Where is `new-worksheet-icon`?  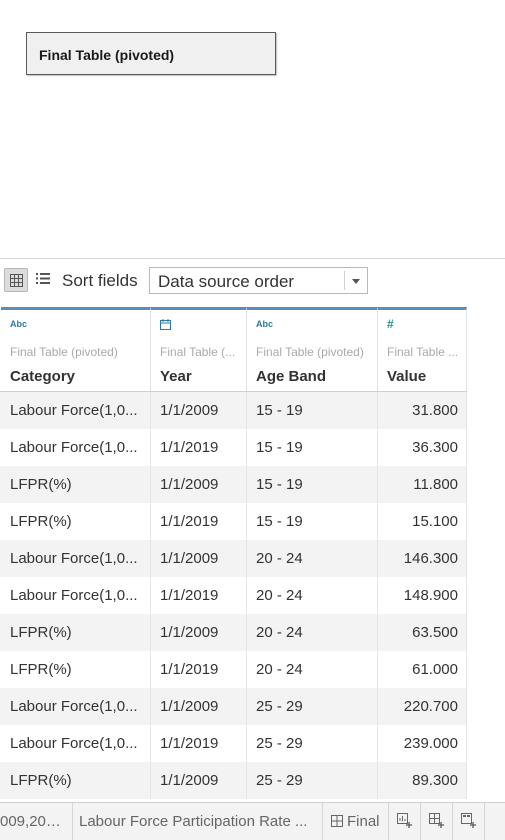
new-worksheet-icon is located at coordinates (404, 820).